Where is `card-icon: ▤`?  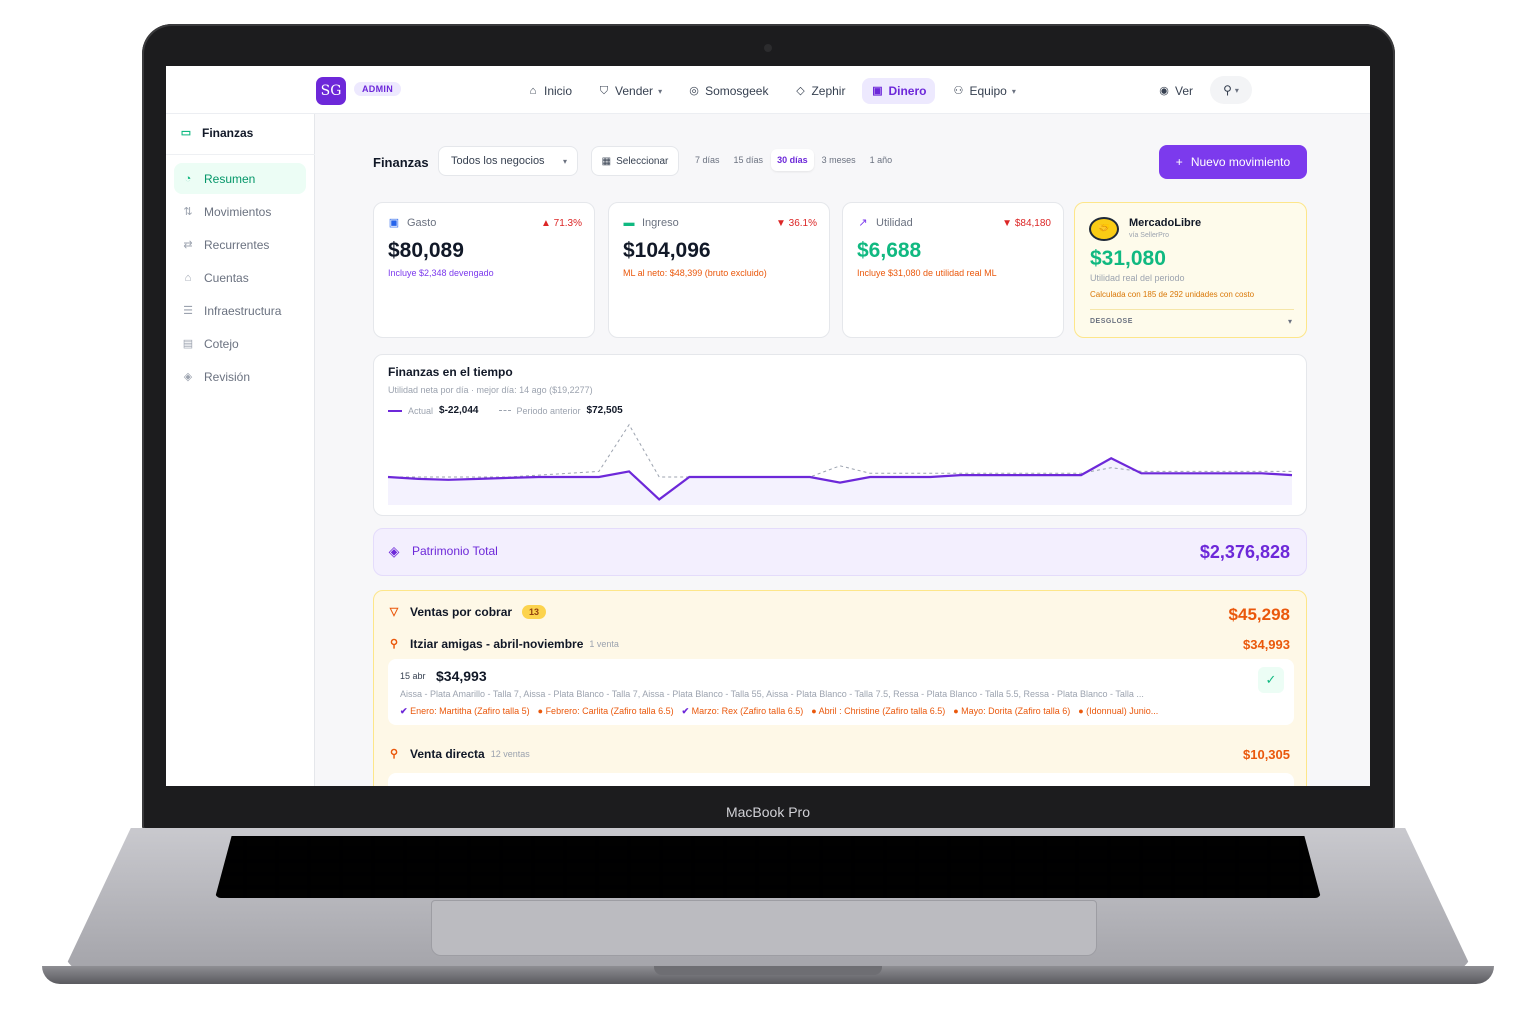 card-icon: ▤ is located at coordinates (188, 343).